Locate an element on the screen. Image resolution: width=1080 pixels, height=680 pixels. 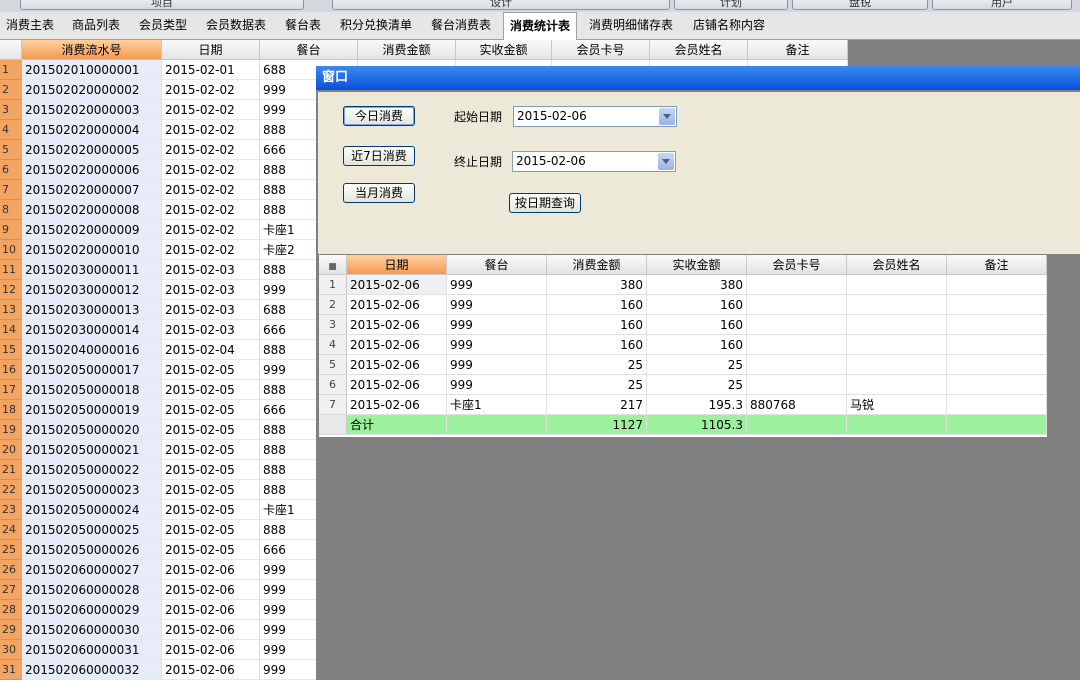
cell-serial: 201502020000009 is located at coordinates (92, 230).